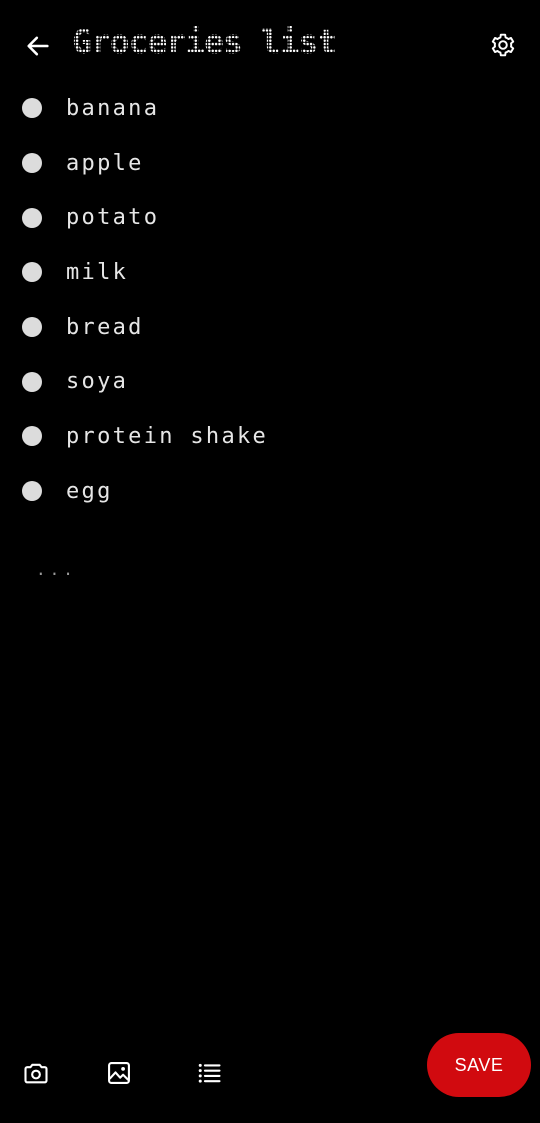 The height and width of the screenshot is (1123, 540). What do you see at coordinates (113, 218) in the screenshot?
I see `list-item-label: potato` at bounding box center [113, 218].